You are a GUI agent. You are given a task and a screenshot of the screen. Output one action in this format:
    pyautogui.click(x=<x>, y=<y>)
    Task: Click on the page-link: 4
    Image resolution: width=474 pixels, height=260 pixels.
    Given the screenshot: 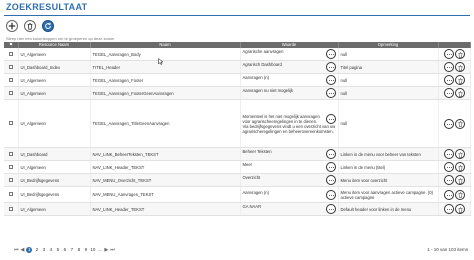 What is the action you would take?
    pyautogui.click(x=50, y=250)
    